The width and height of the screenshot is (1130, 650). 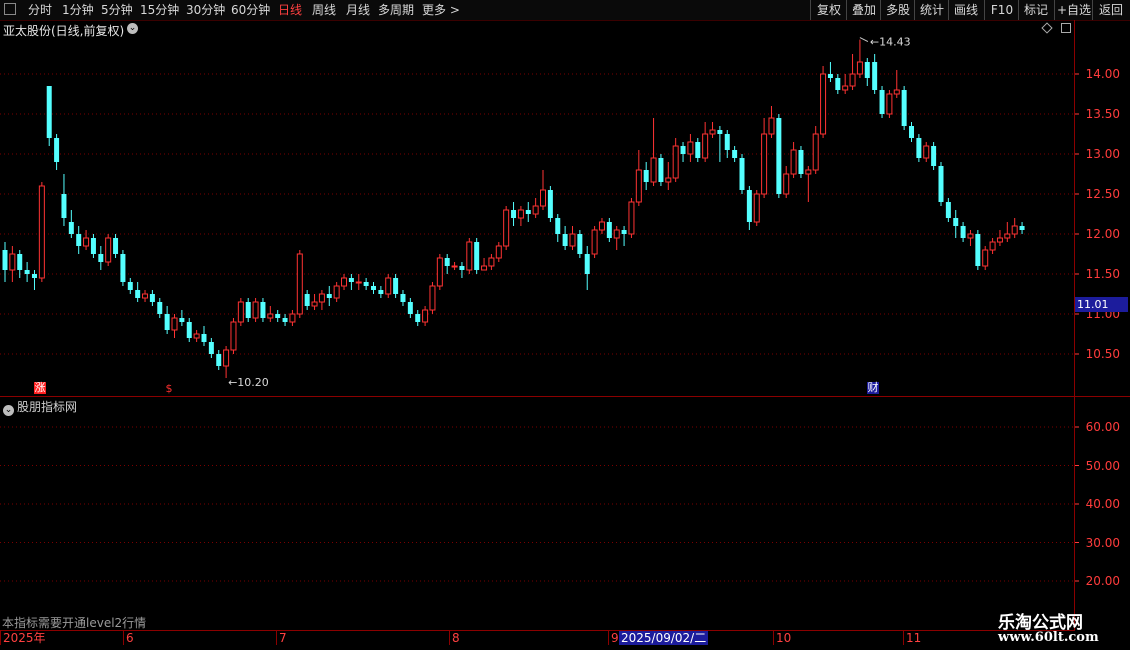 I want to click on chevron-down-icon: ⌄, so click(x=8, y=410).